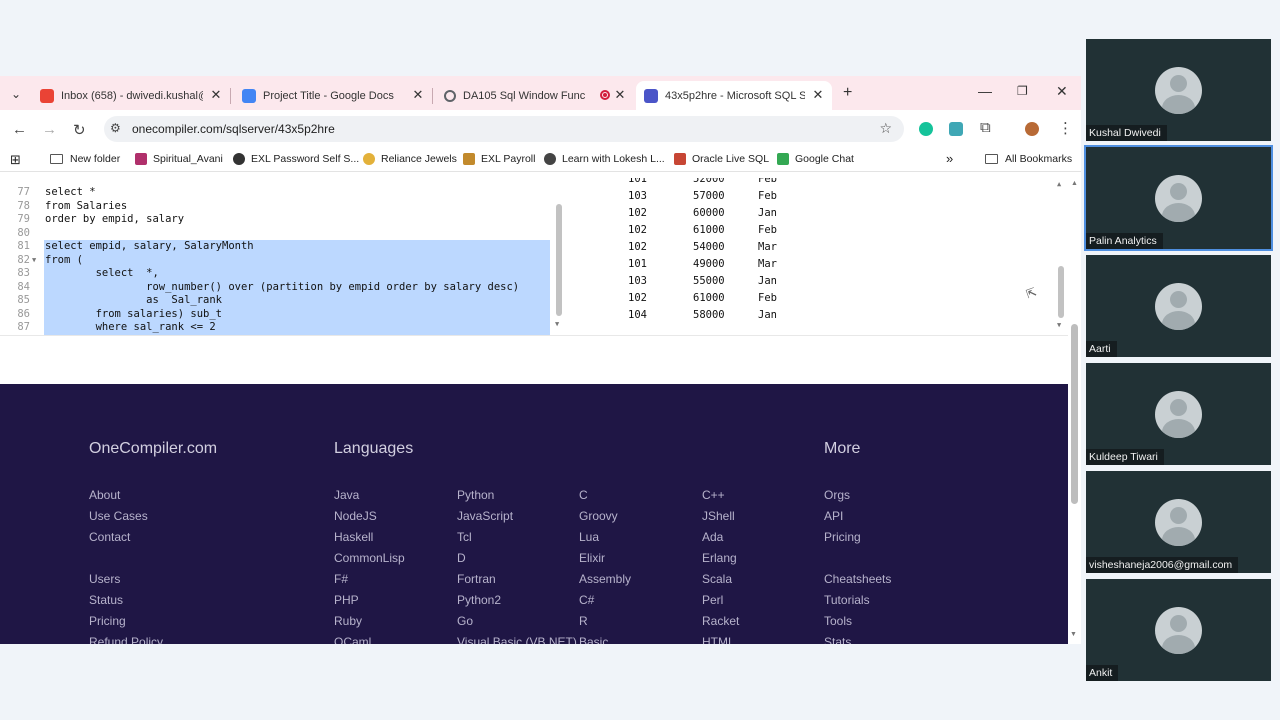 This screenshot has height=720, width=1280. I want to click on editor-scrollbar-thumb, so click(559, 260).